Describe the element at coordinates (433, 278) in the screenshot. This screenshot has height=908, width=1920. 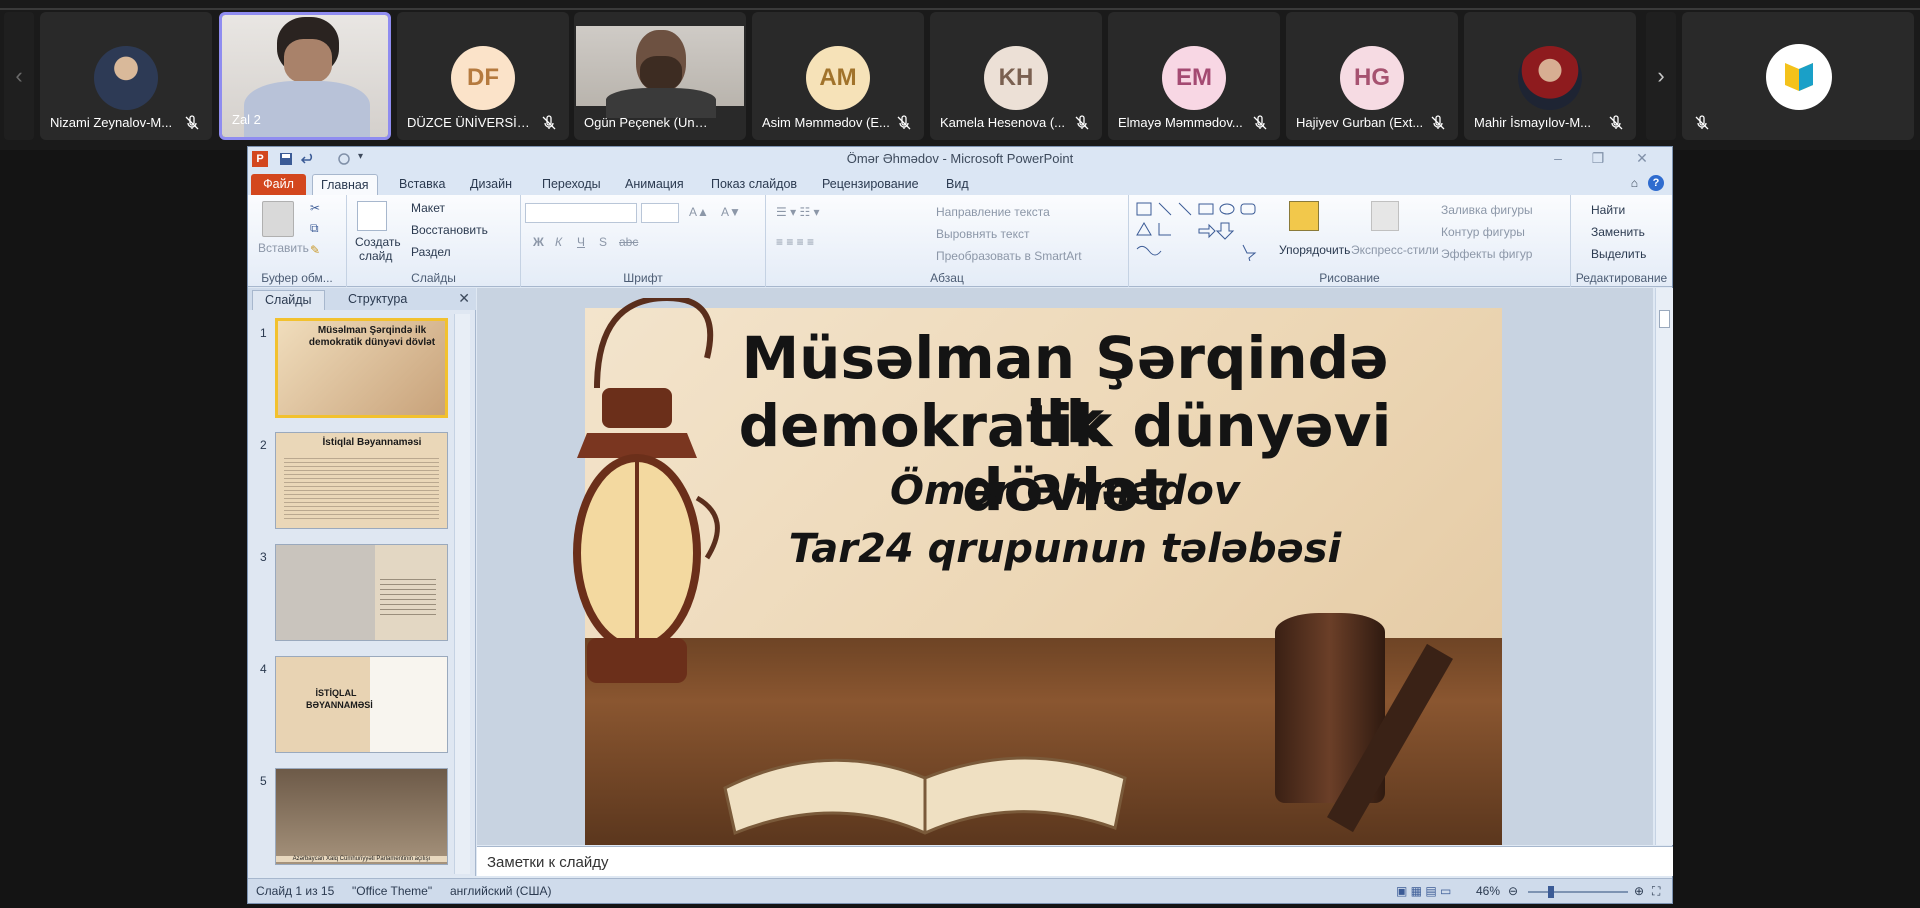
I see `group-label: Слайды` at that location.